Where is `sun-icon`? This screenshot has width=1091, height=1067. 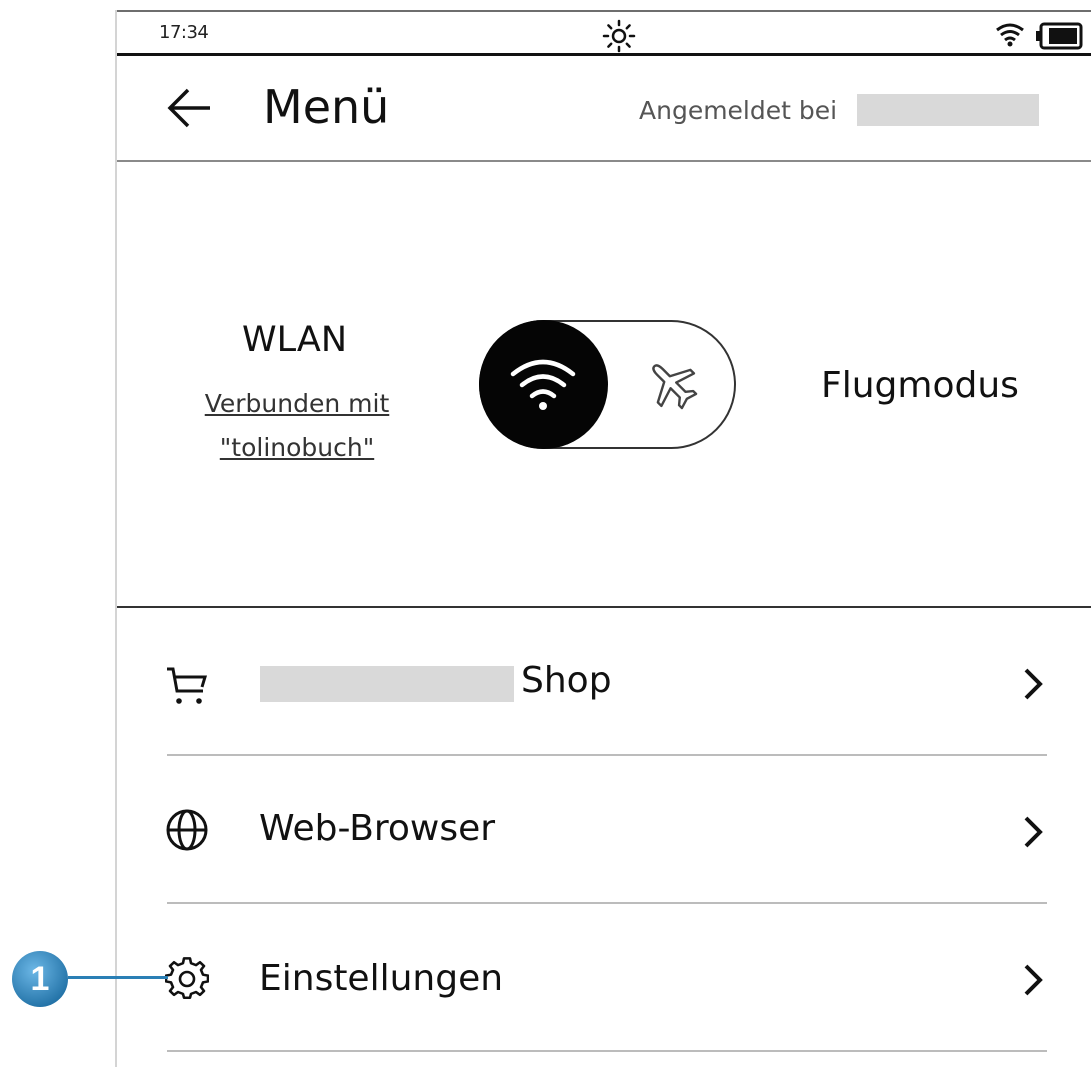 sun-icon is located at coordinates (619, 36).